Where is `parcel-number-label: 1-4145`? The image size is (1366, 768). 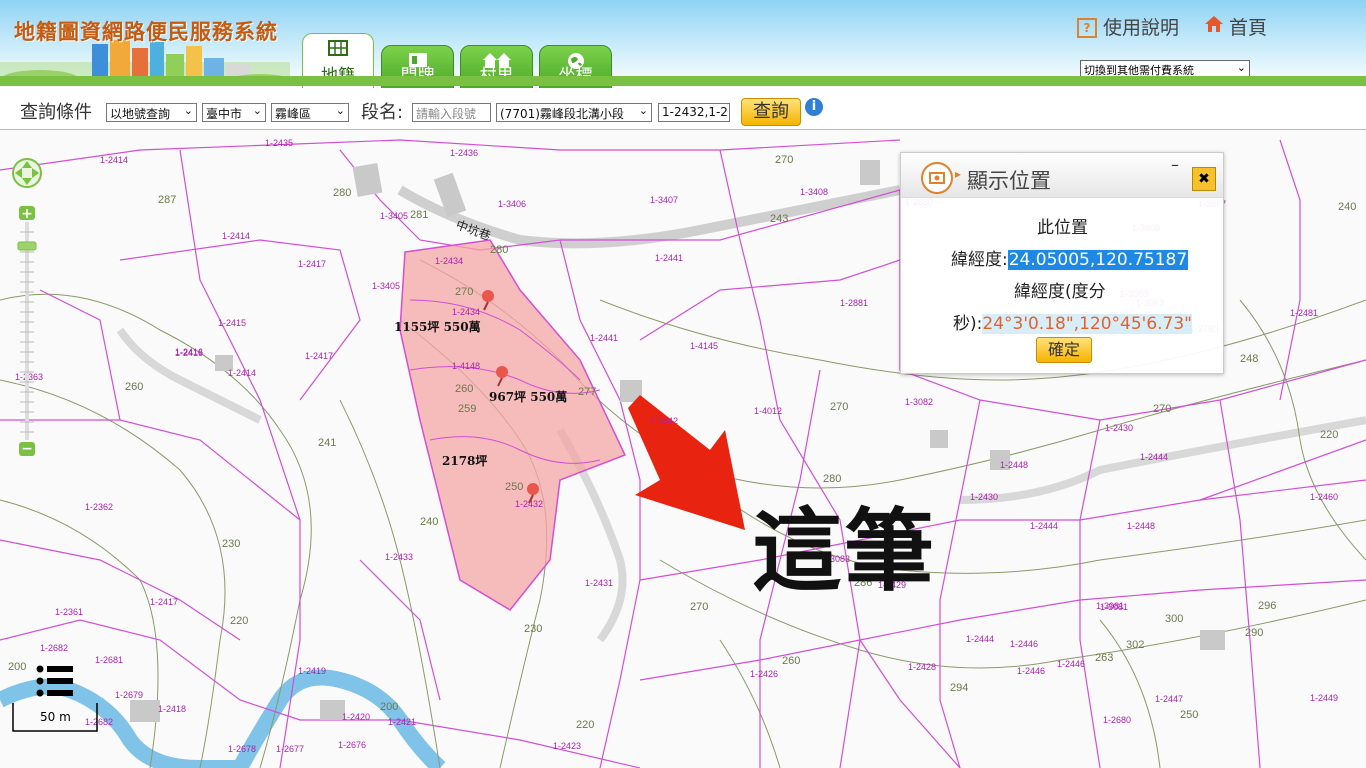 parcel-number-label: 1-4145 is located at coordinates (704, 346).